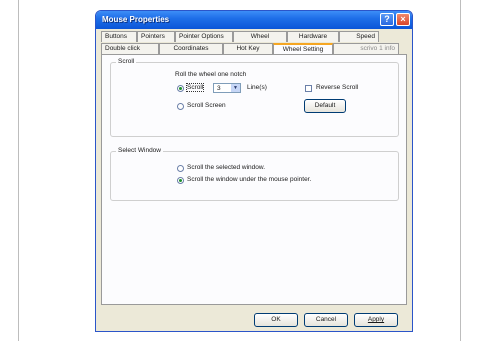 The width and height of the screenshot is (477, 341). What do you see at coordinates (180, 88) in the screenshot?
I see `scroll-radio` at bounding box center [180, 88].